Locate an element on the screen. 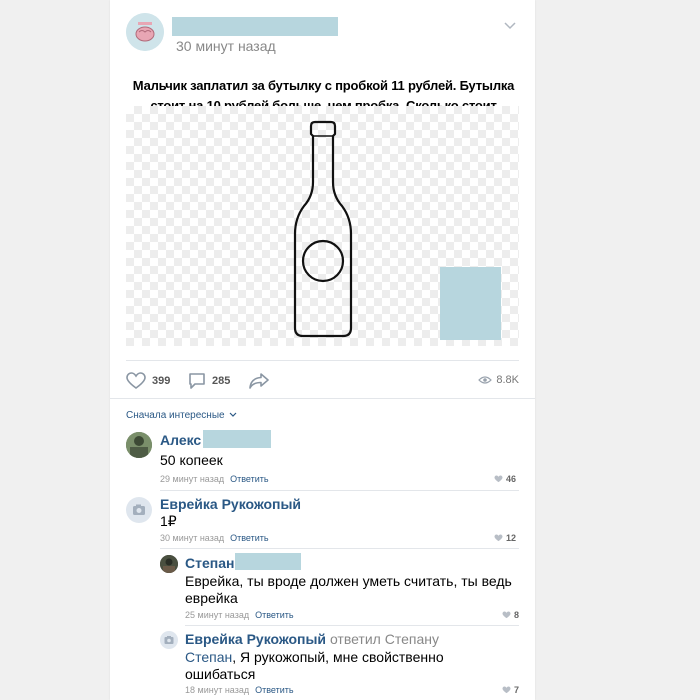  like-count: 399 is located at coordinates (161, 381).